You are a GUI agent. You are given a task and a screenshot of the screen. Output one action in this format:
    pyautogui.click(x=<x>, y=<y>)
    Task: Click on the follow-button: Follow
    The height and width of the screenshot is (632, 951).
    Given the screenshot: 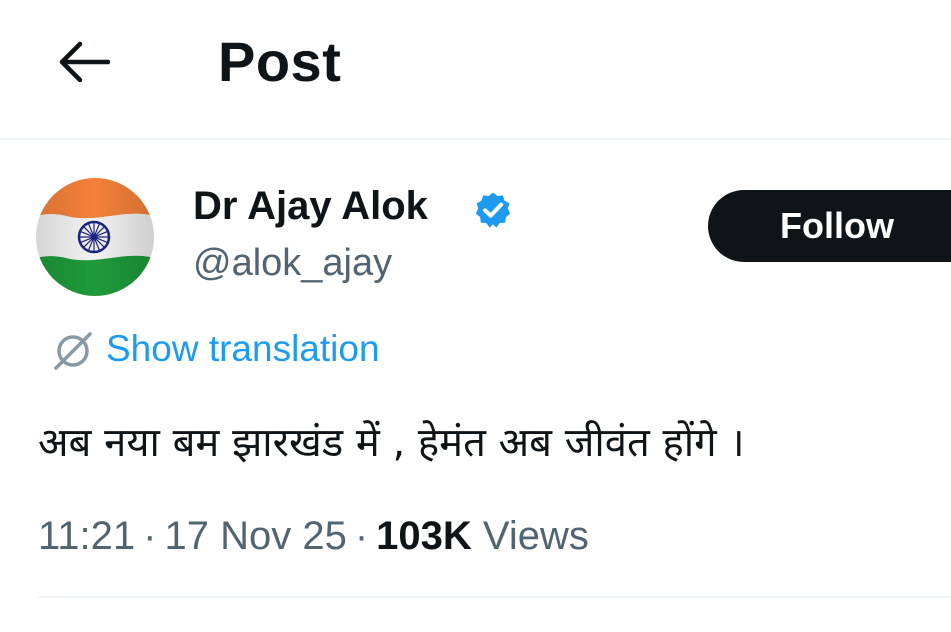 What is the action you would take?
    pyautogui.click(x=829, y=226)
    